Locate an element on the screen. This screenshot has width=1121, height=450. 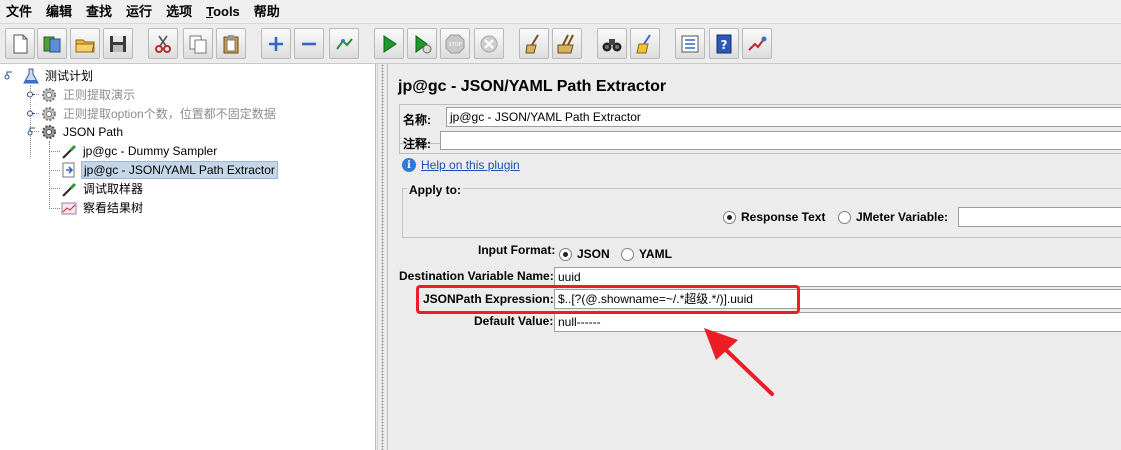
json-label: JSON is located at coordinates (593, 254).